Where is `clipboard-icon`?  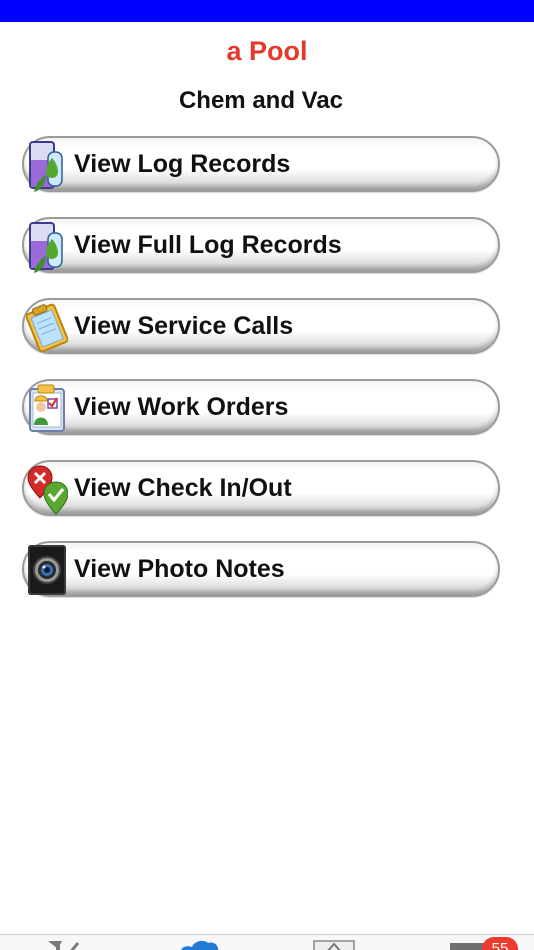
clipboard-icon is located at coordinates (47, 328).